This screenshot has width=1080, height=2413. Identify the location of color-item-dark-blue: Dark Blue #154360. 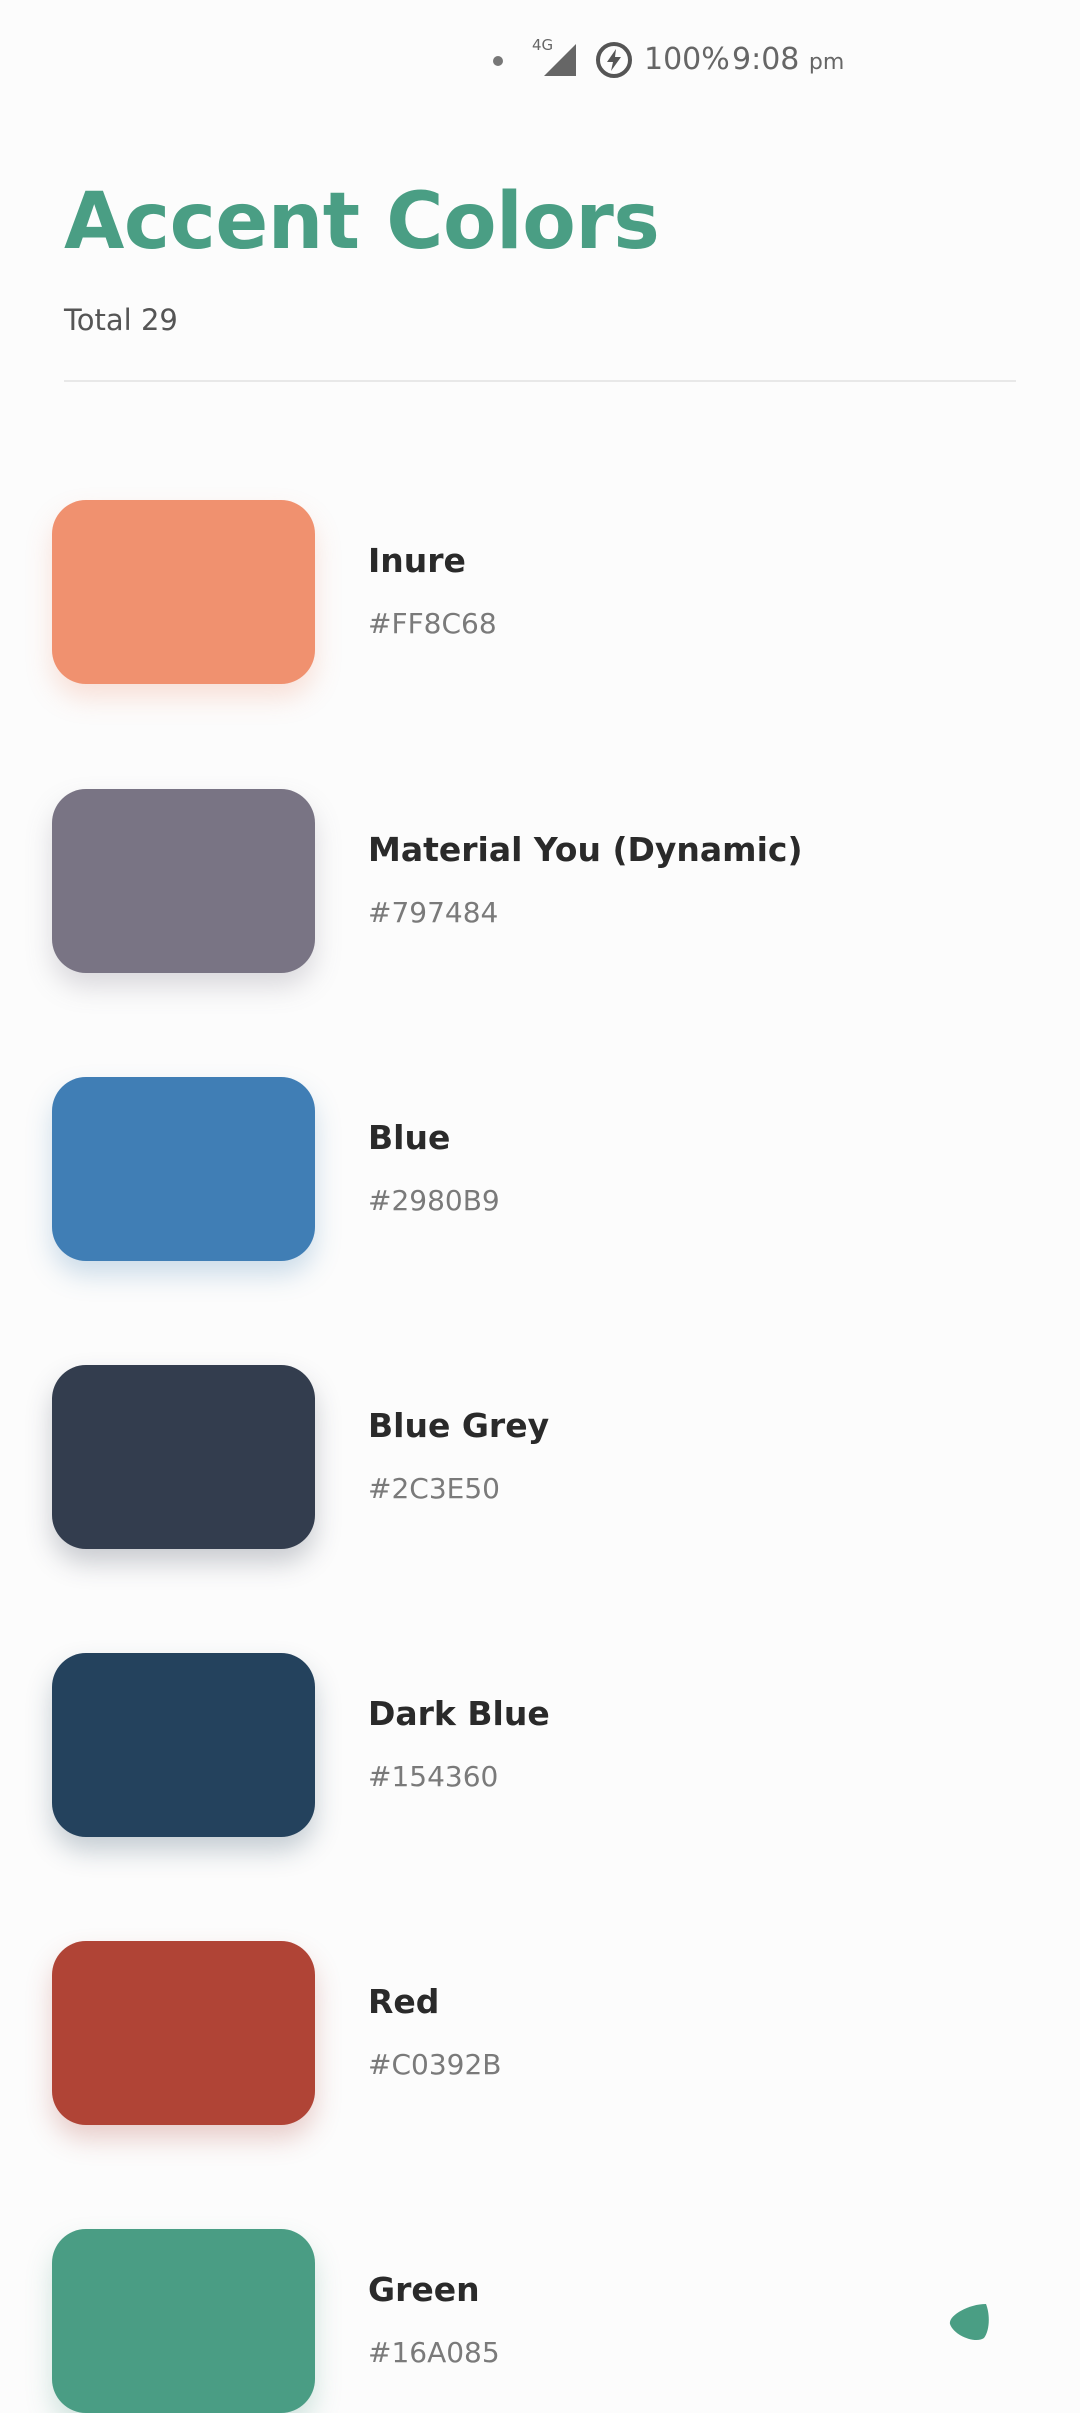
(532, 1745).